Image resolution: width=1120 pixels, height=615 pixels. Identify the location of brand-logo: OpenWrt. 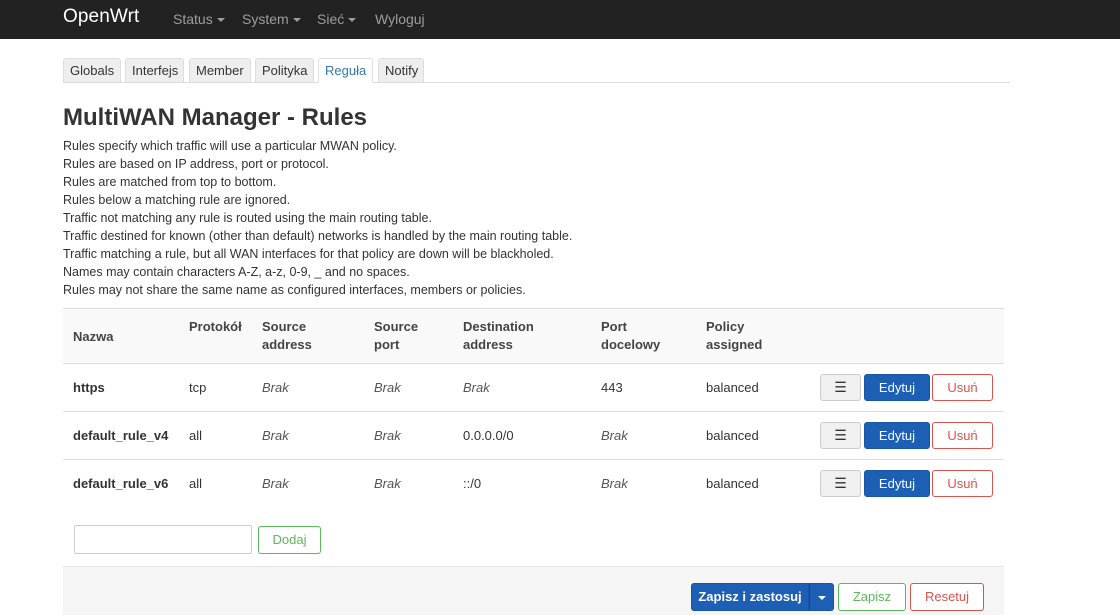
(101, 17).